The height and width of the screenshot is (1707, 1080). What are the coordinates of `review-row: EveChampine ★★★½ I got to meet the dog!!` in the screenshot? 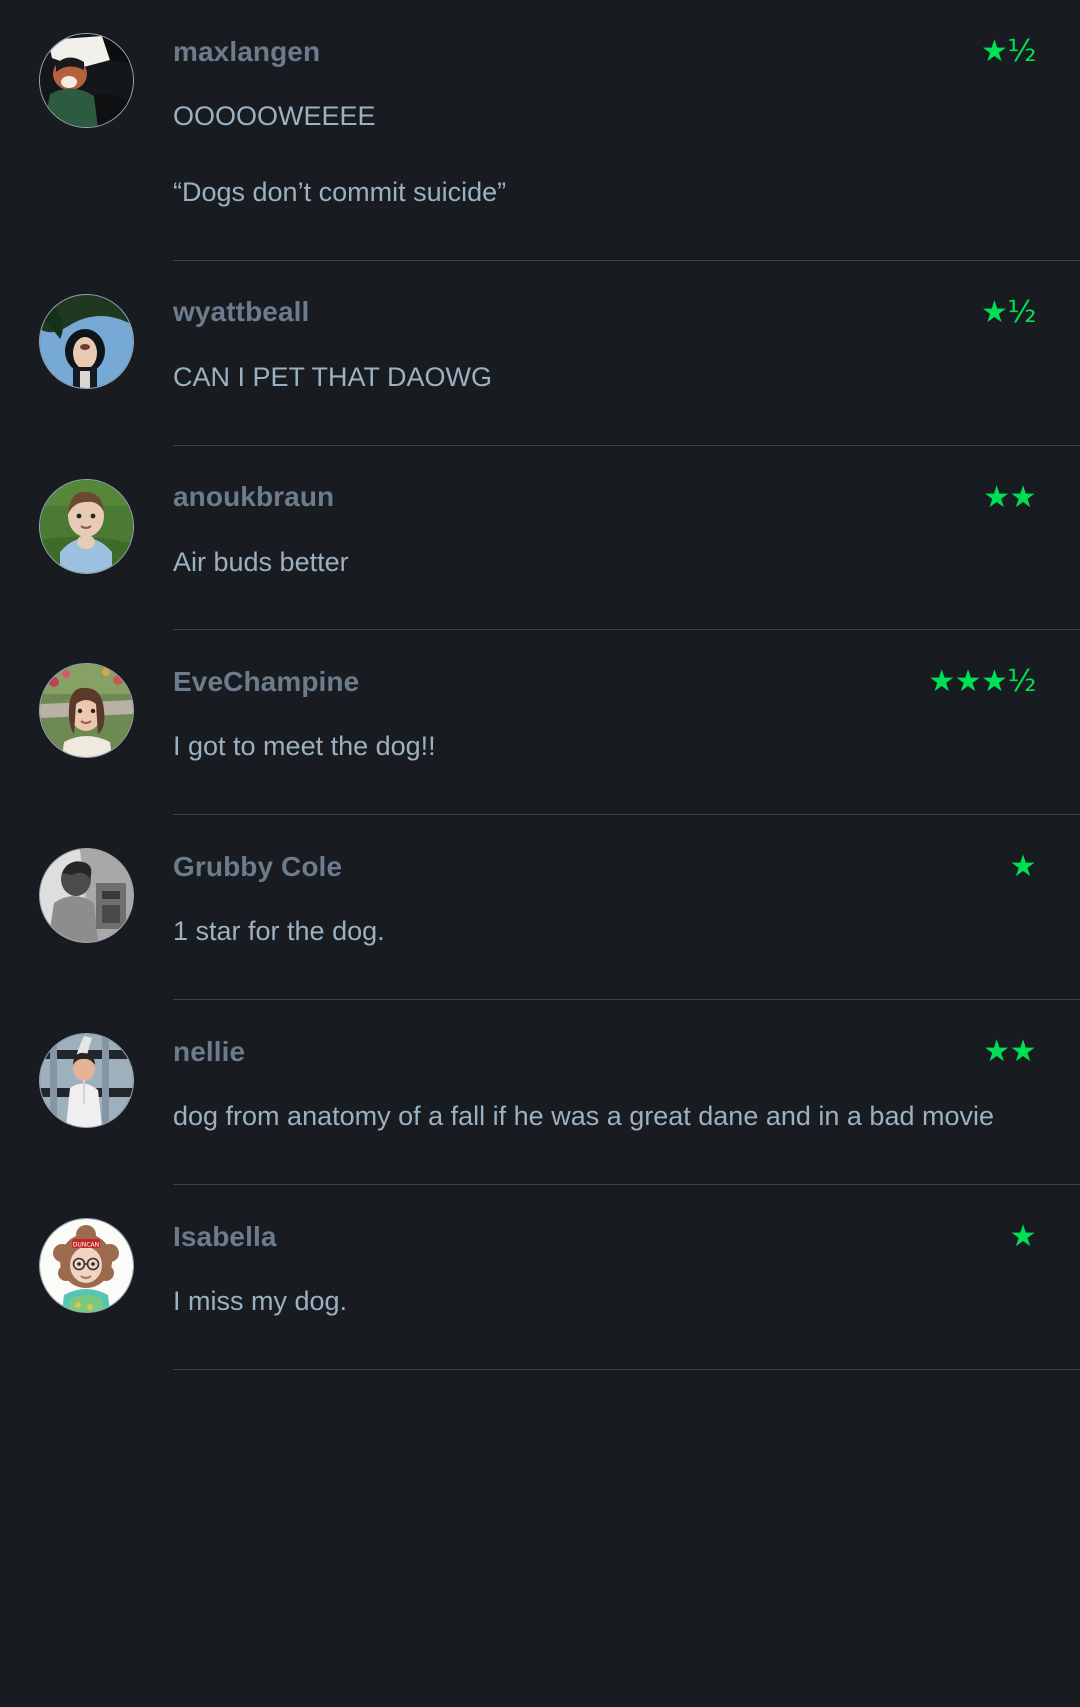 It's located at (540, 722).